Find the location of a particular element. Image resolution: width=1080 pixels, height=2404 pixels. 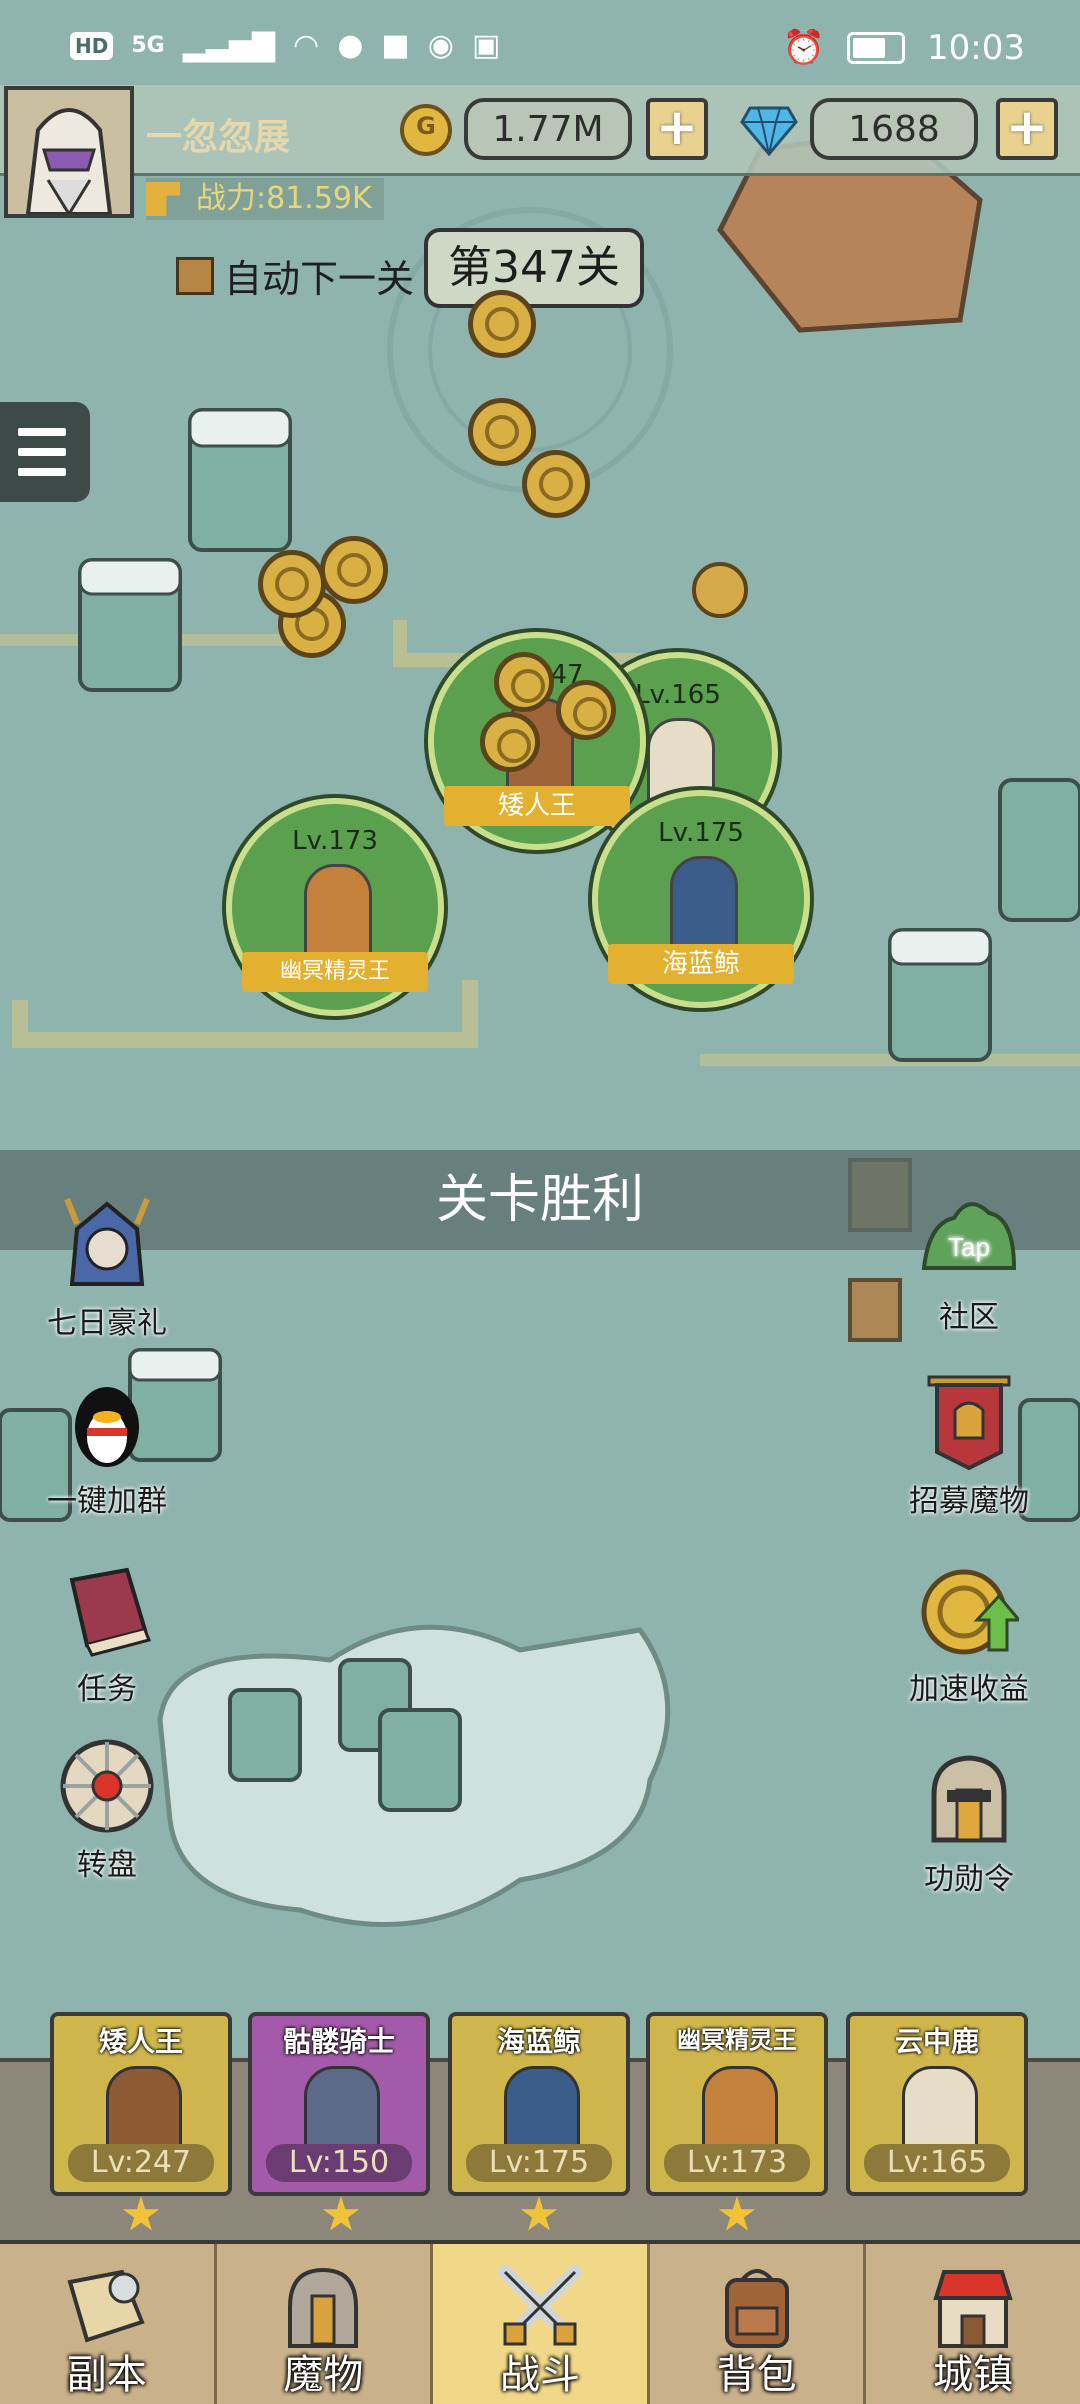

add-gems-button: + is located at coordinates (1027, 129).